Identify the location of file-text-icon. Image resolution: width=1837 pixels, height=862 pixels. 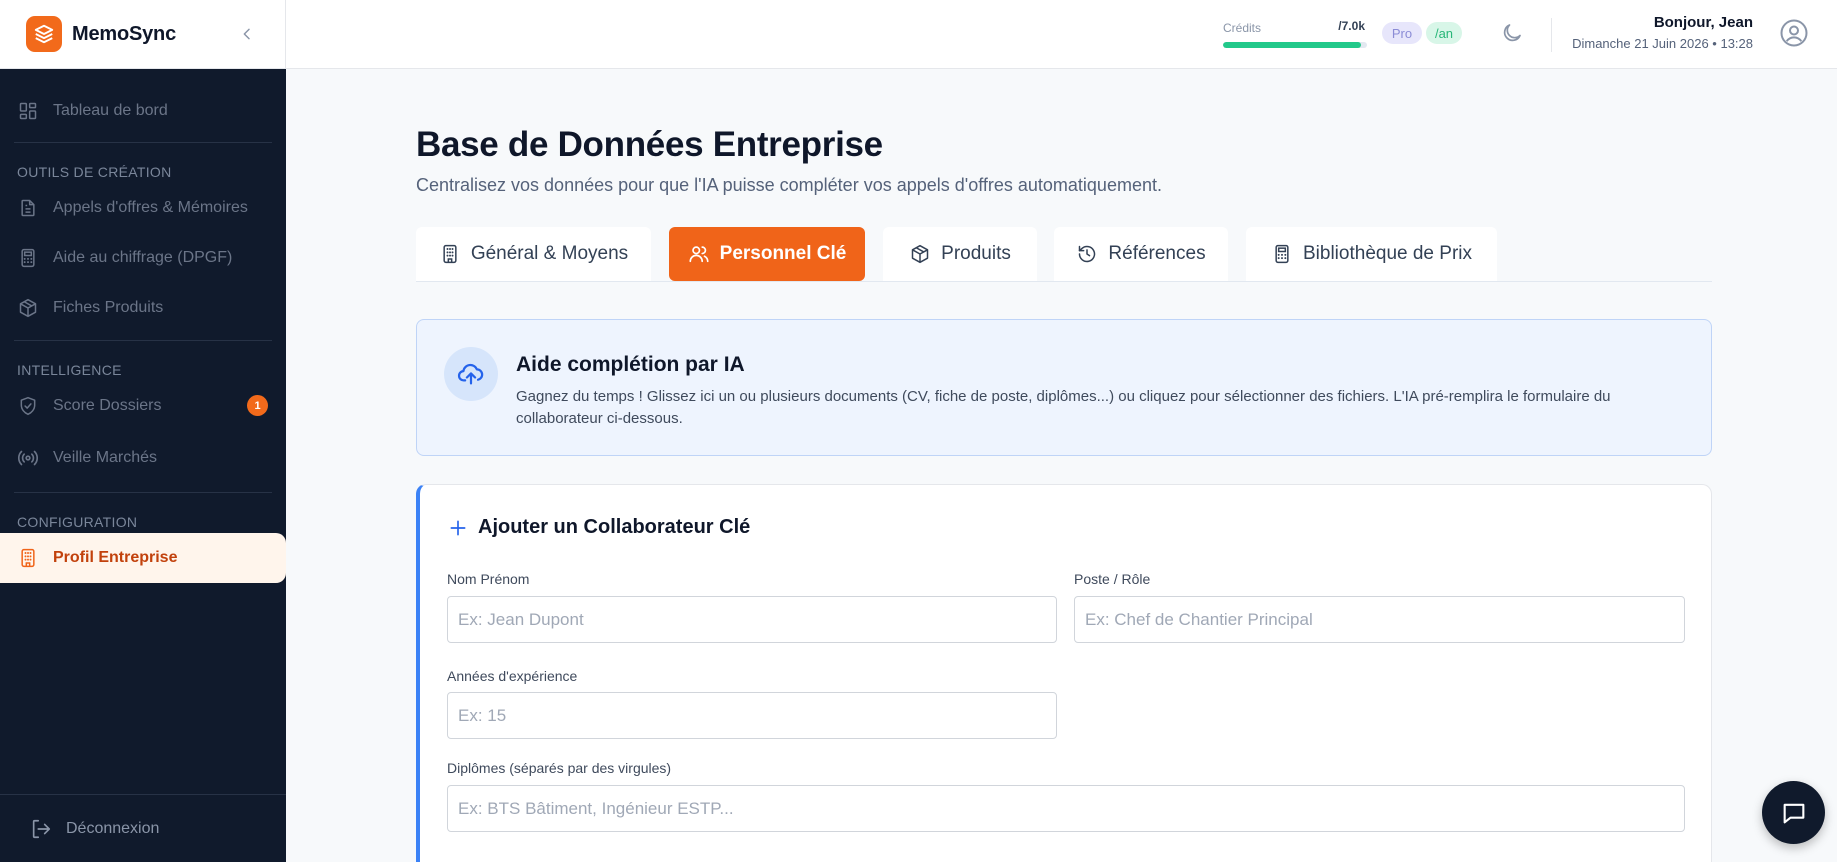
(28, 208).